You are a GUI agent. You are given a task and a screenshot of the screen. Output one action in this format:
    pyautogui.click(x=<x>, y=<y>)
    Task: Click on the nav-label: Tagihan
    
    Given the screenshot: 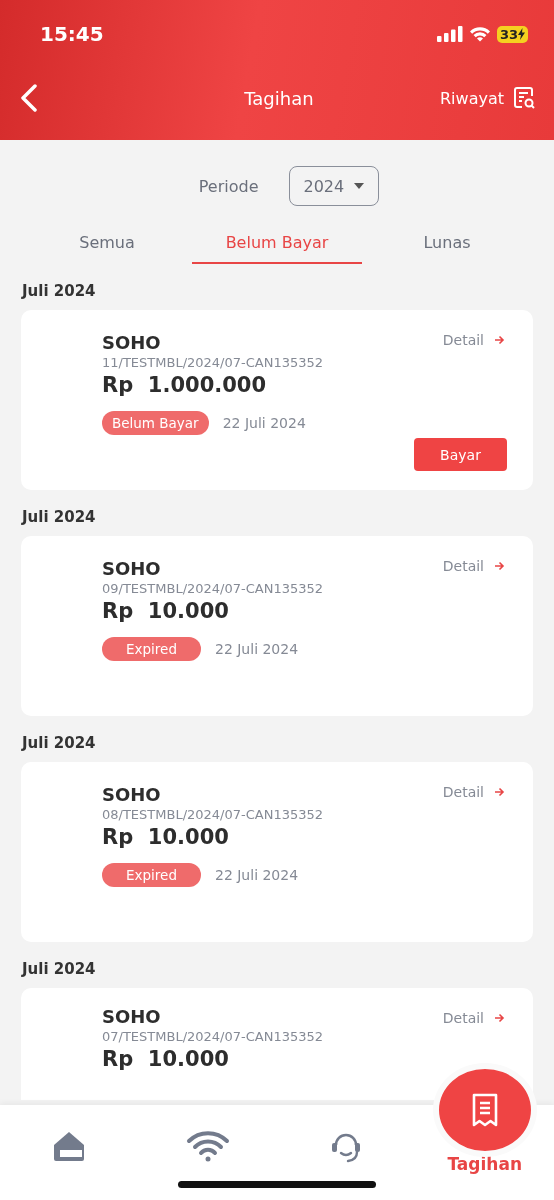 What is the action you would take?
    pyautogui.click(x=485, y=1163)
    